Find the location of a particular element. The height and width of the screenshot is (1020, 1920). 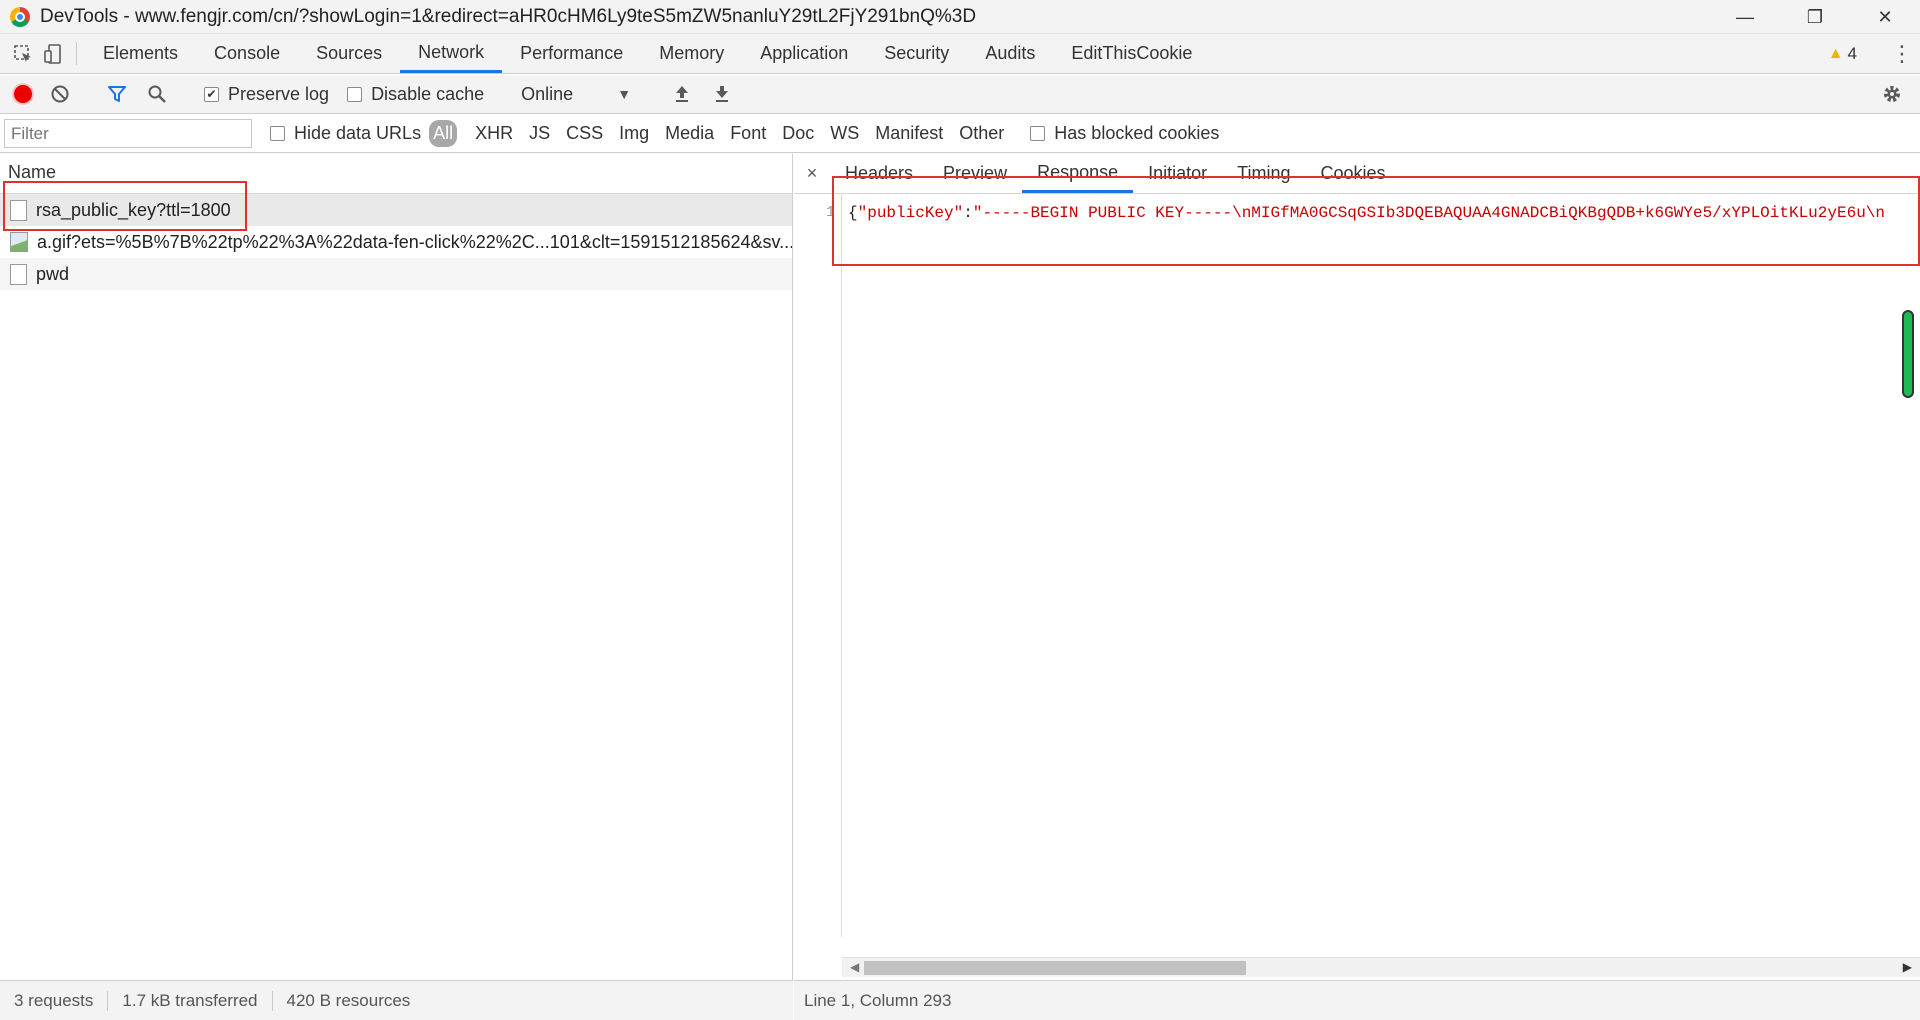

has-blocked-cookies-checkbox: Has blocked cookies is located at coordinates (1124, 133).